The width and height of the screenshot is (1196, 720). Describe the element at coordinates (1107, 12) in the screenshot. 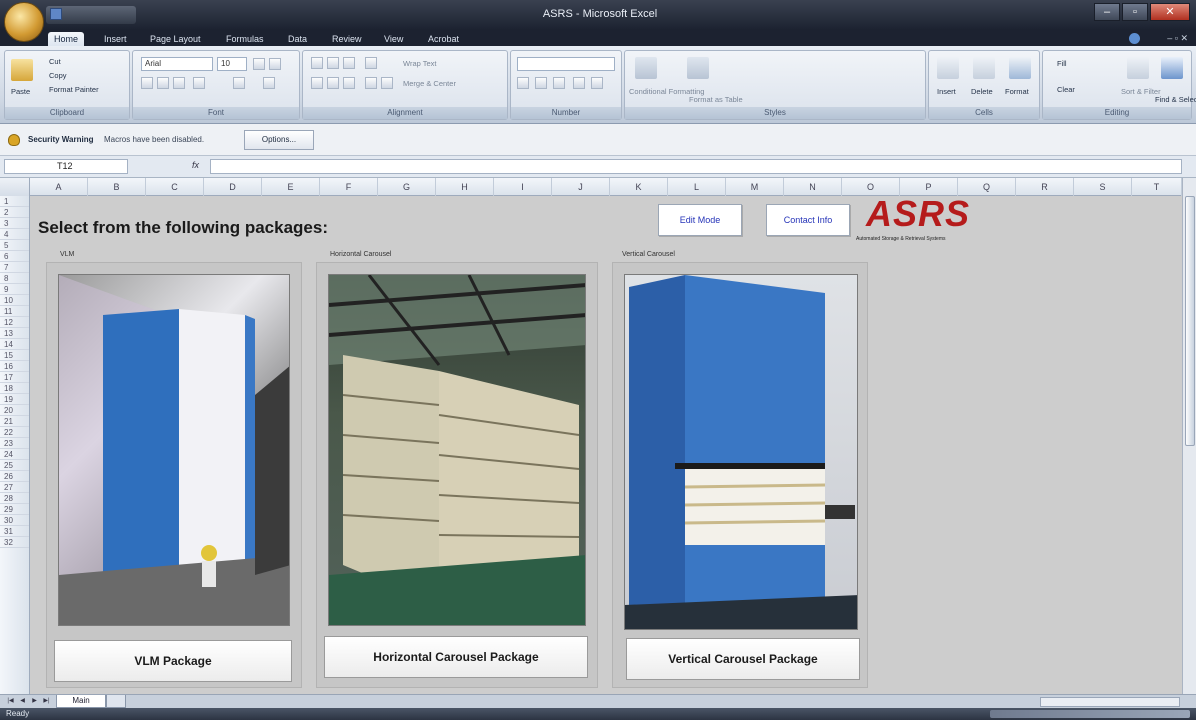

I see `minimize-button: –` at that location.